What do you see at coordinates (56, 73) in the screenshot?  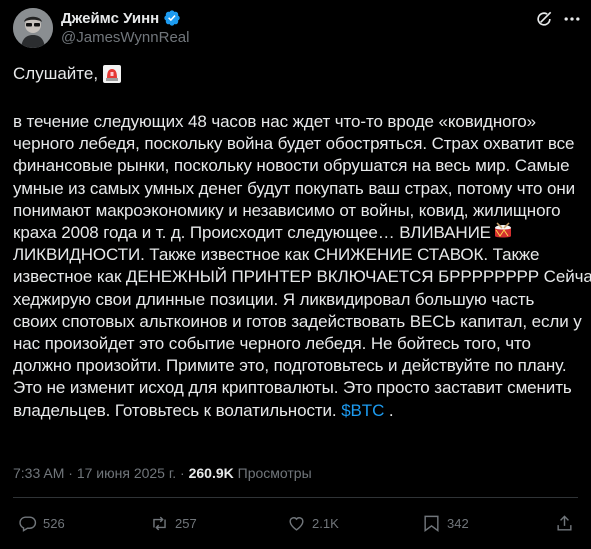 I see `tweet-greeting: Слушайте,` at bounding box center [56, 73].